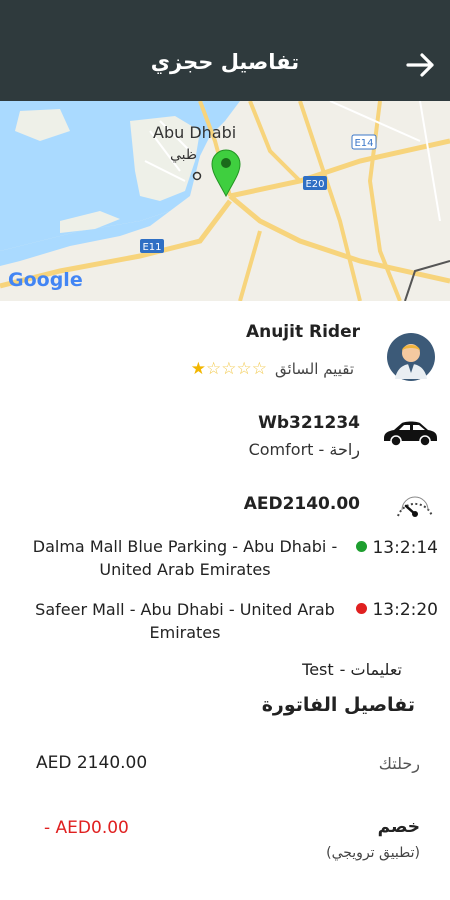 The height and width of the screenshot is (900, 450). I want to click on map-city-en: Abu Dhabi, so click(194, 132).